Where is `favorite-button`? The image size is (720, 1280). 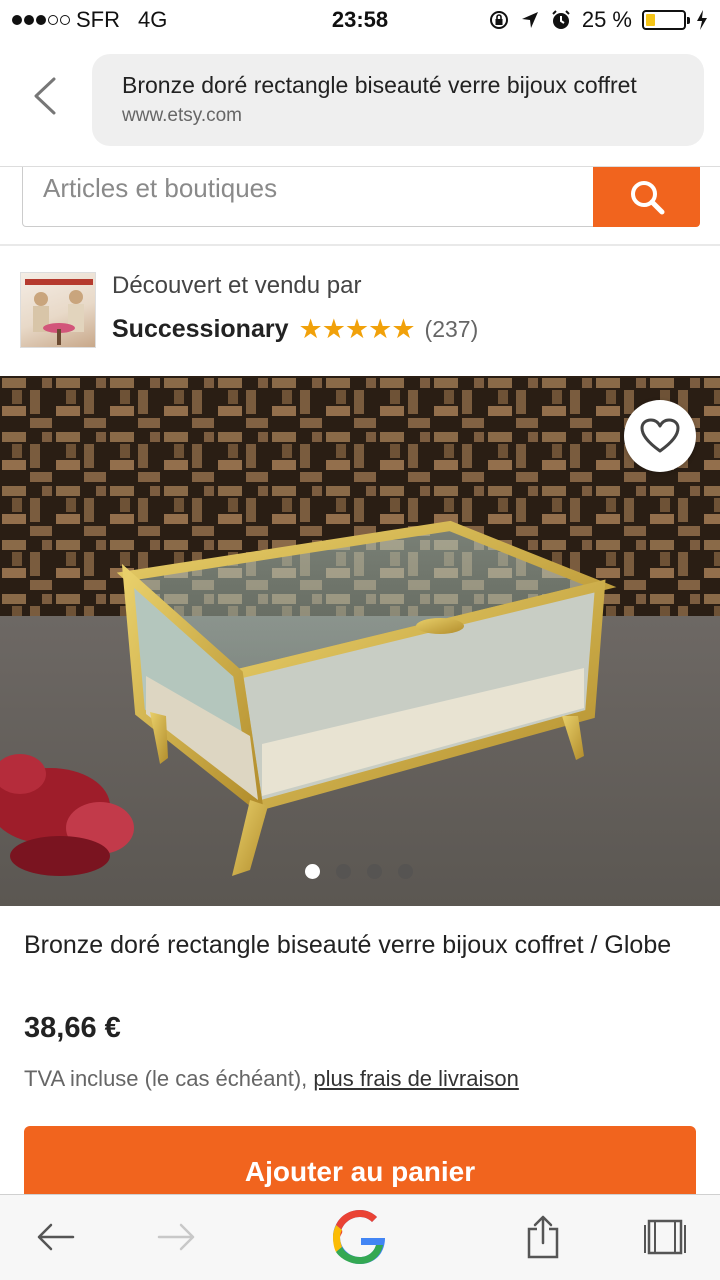 favorite-button is located at coordinates (660, 436).